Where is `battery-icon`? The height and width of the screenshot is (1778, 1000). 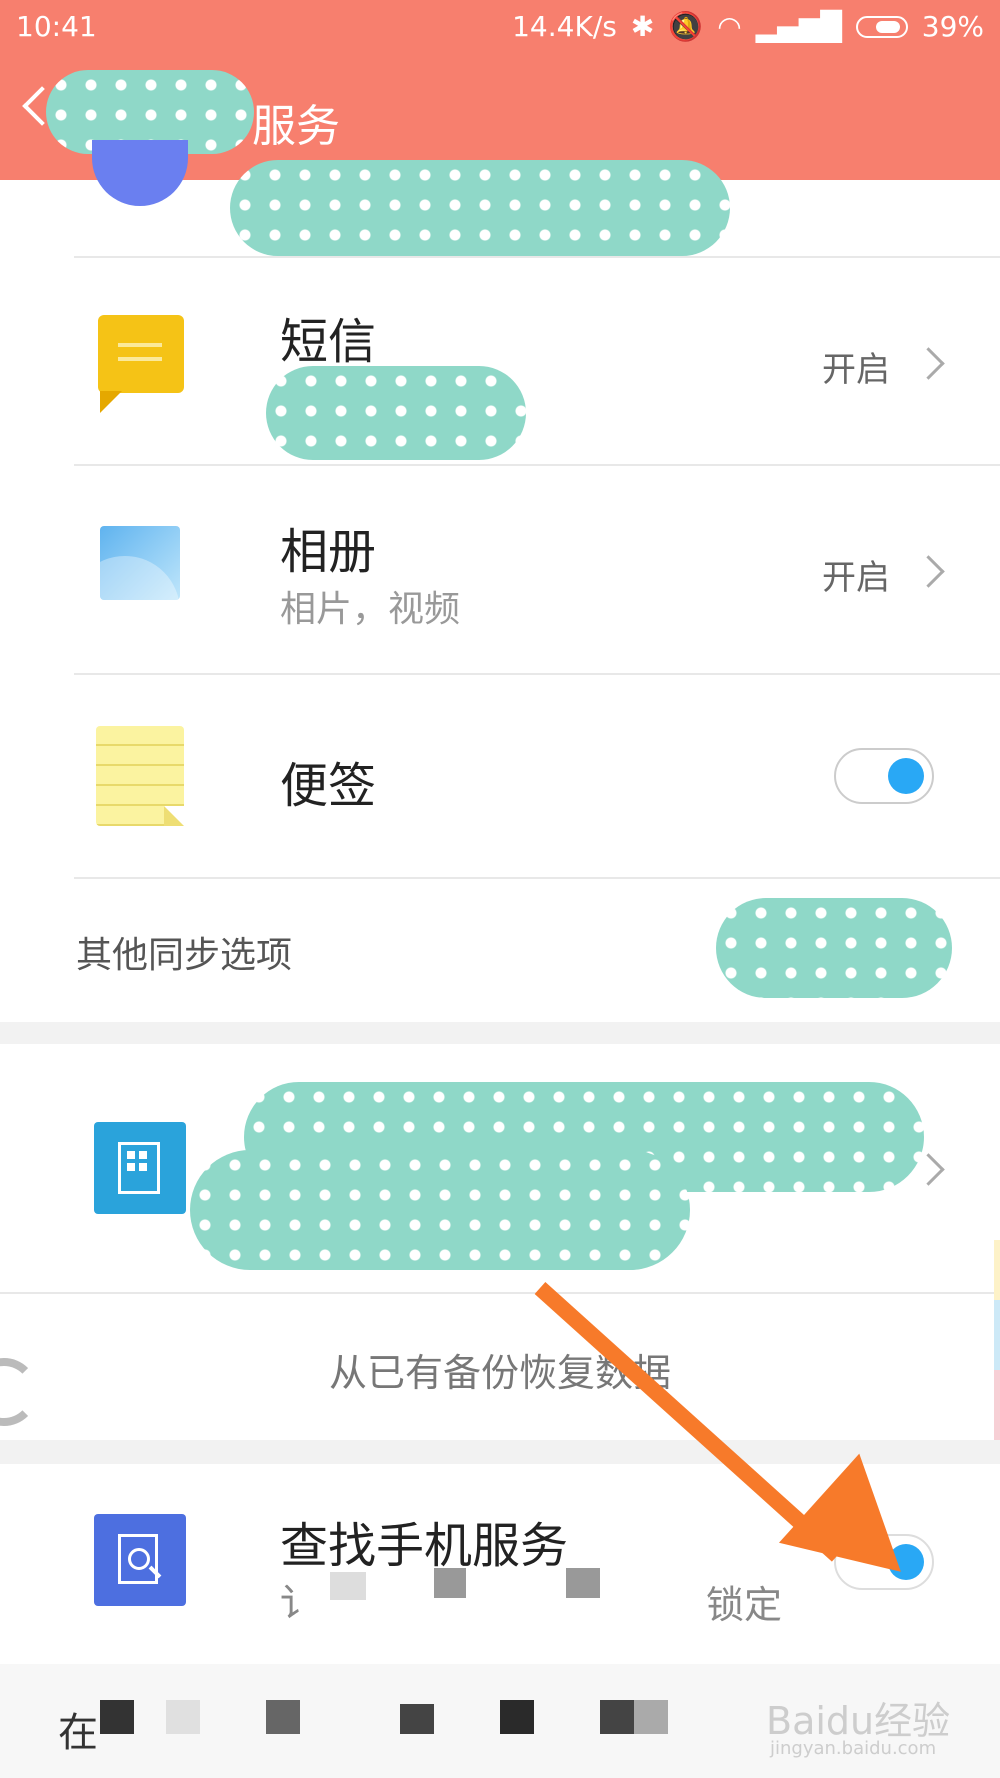 battery-icon is located at coordinates (881, 26).